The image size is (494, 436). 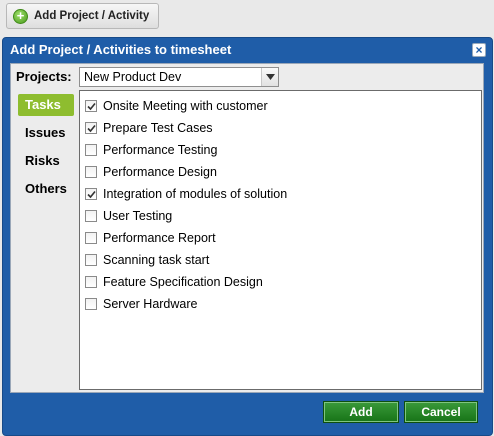 What do you see at coordinates (156, 260) in the screenshot?
I see `task-label: Scanning task start` at bounding box center [156, 260].